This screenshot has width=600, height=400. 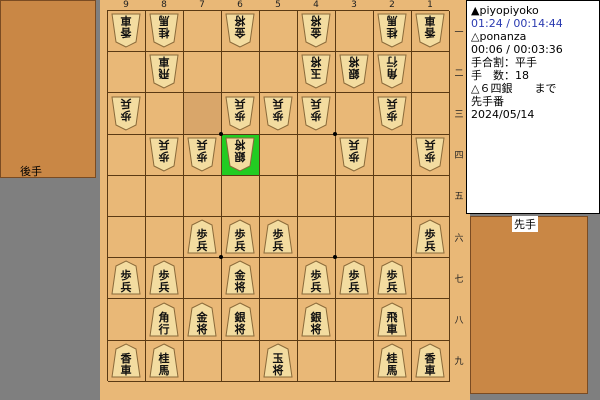 What do you see at coordinates (164, 71) in the screenshot?
I see `gote-piece: 飛車` at bounding box center [164, 71].